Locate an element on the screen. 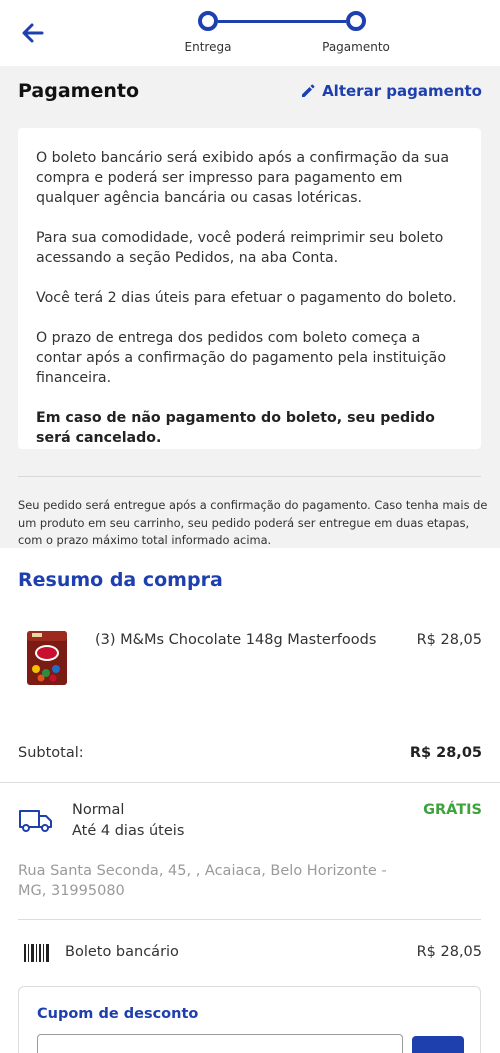  barcode-icon is located at coordinates (36, 953).